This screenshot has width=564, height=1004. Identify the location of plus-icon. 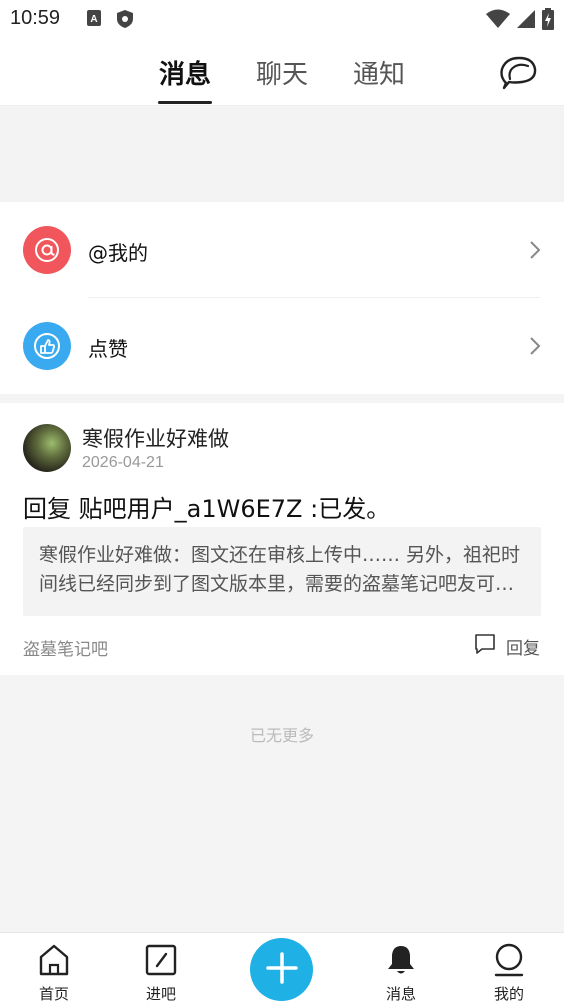
(282, 970).